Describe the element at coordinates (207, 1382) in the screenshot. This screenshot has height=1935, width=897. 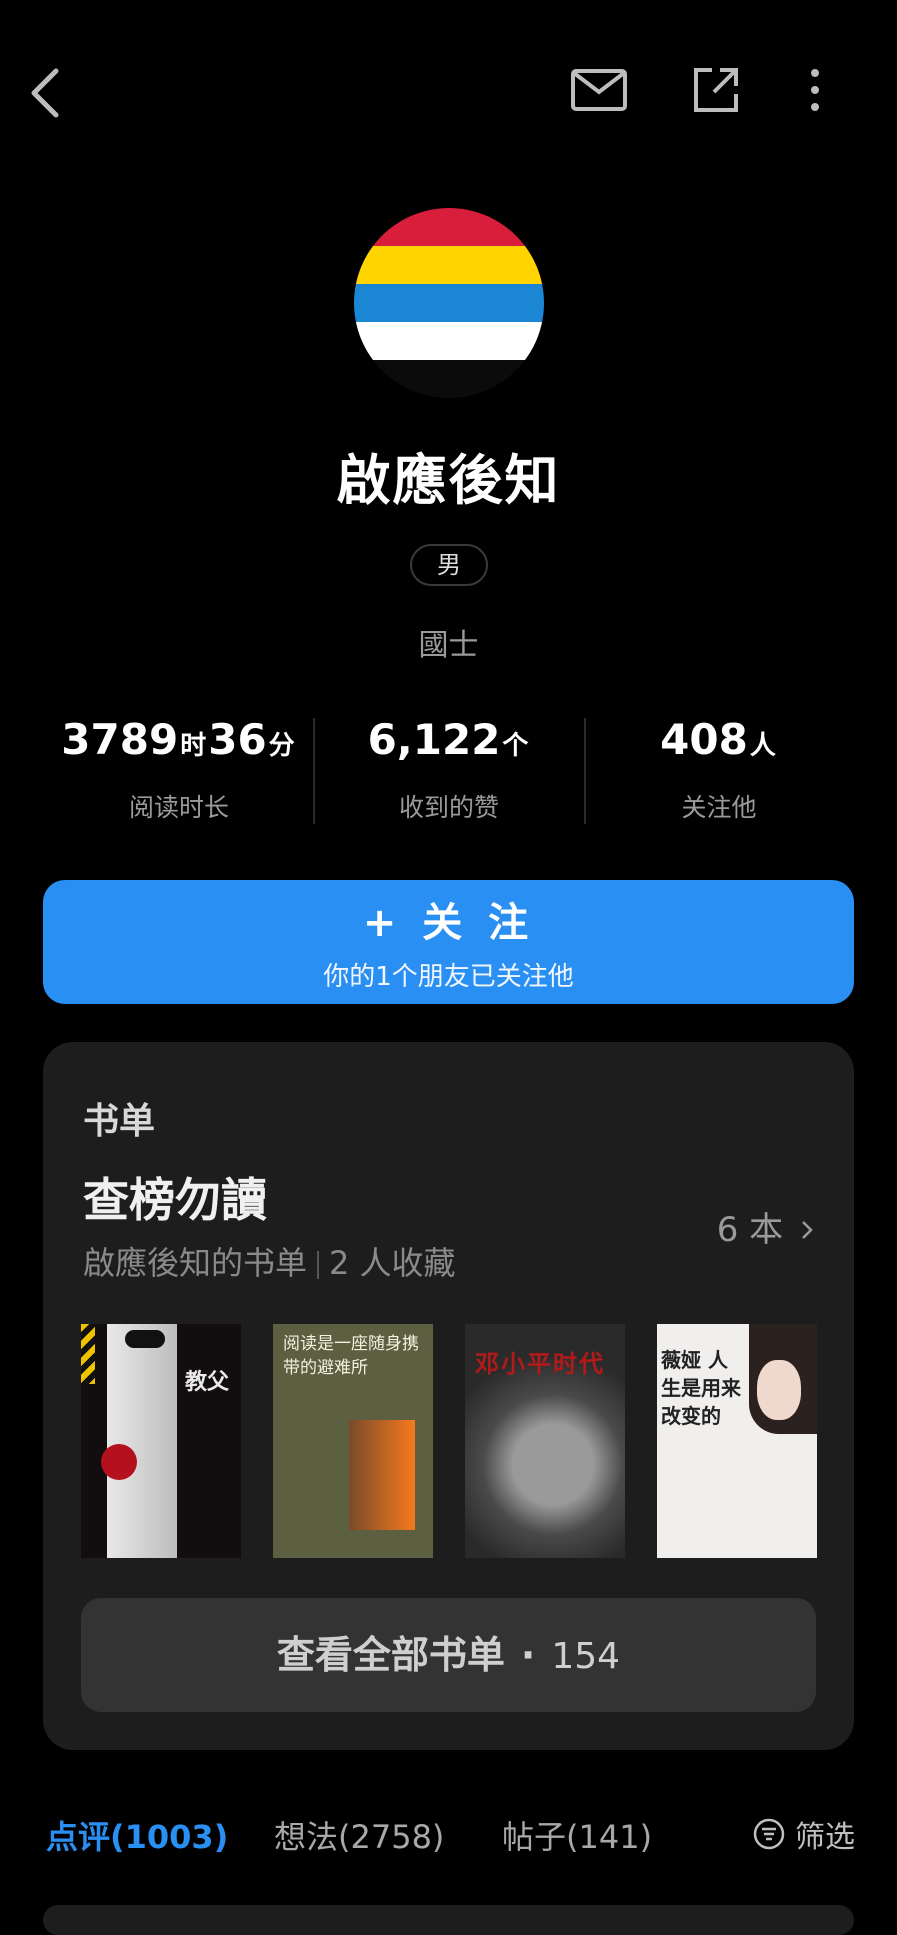
I see `book-title: 教父` at that location.